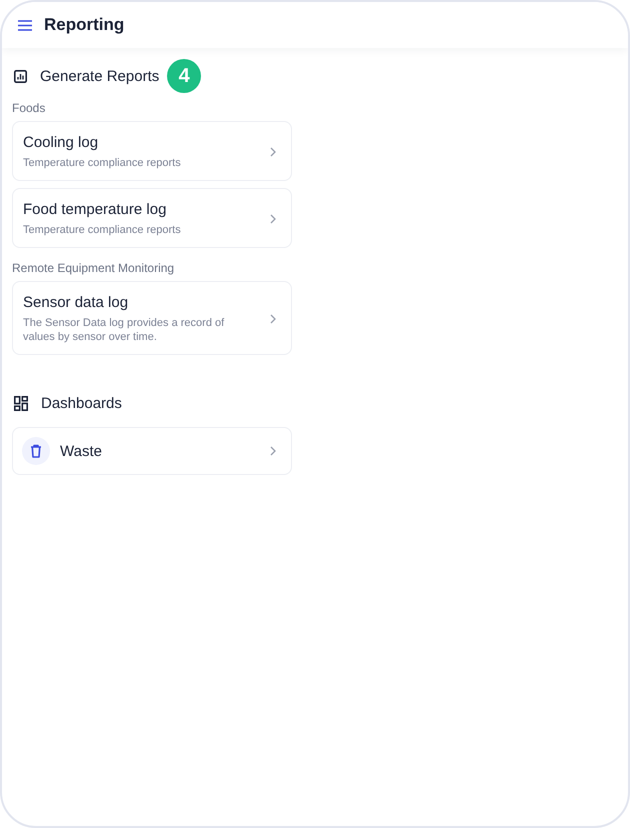 The image size is (630, 828). I want to click on page-title: Reporting, so click(84, 25).